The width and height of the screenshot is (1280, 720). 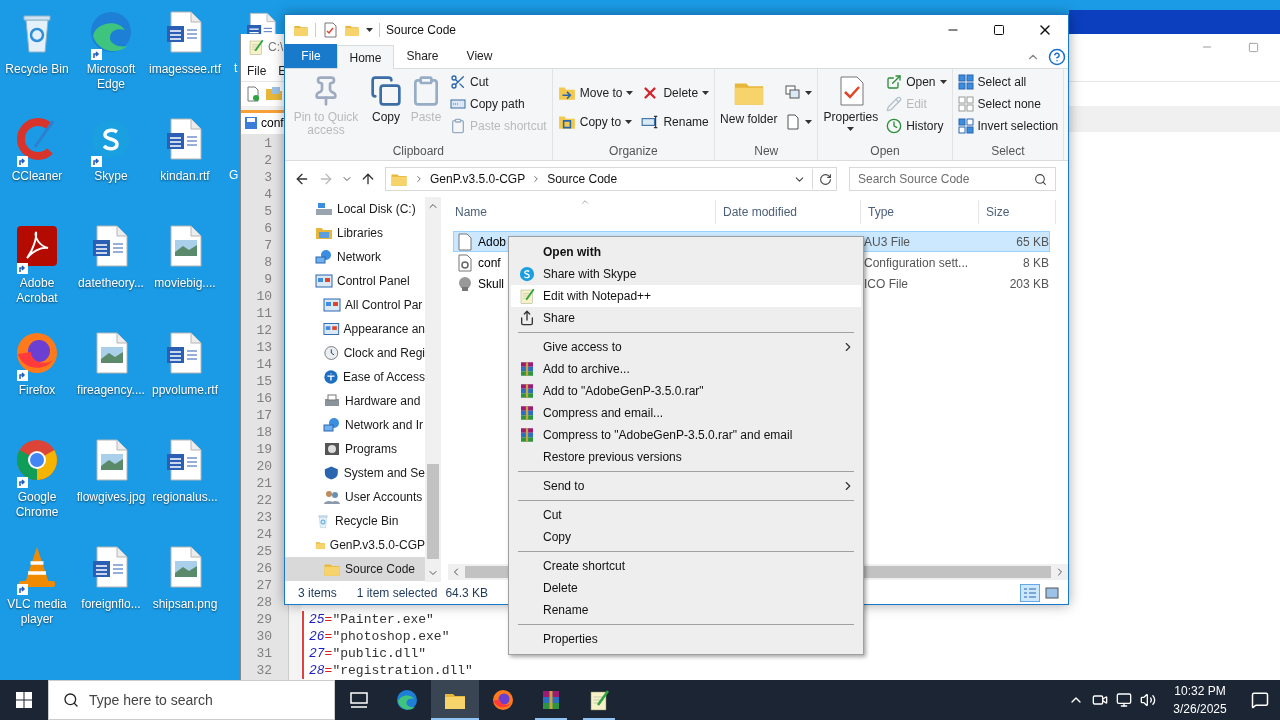 I want to click on group-label: Clipboard, so click(x=418, y=151).